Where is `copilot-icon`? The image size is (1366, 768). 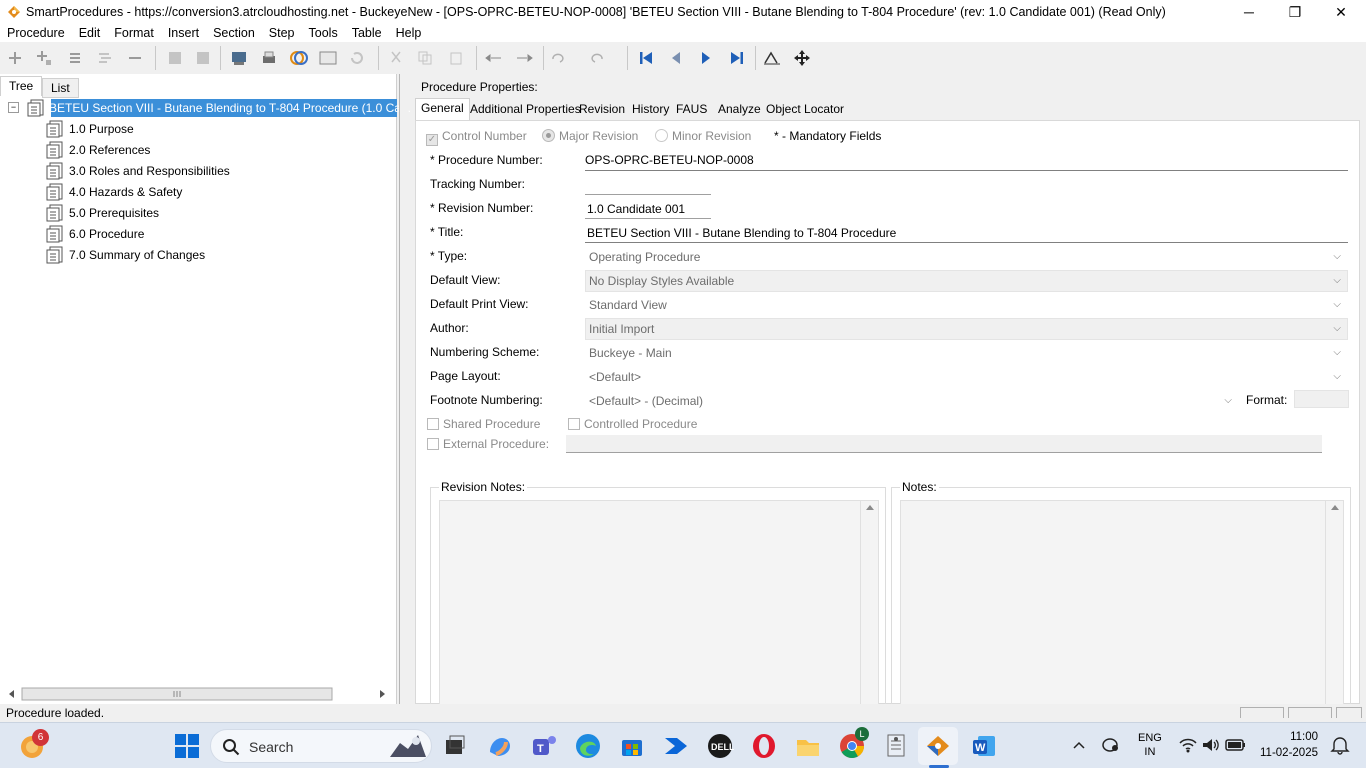 copilot-icon is located at coordinates (500, 746).